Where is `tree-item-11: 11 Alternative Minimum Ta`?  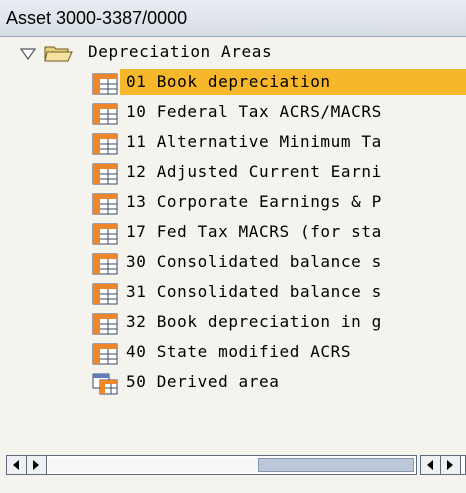 tree-item-11: 11 Alternative Minimum Ta is located at coordinates (233, 142).